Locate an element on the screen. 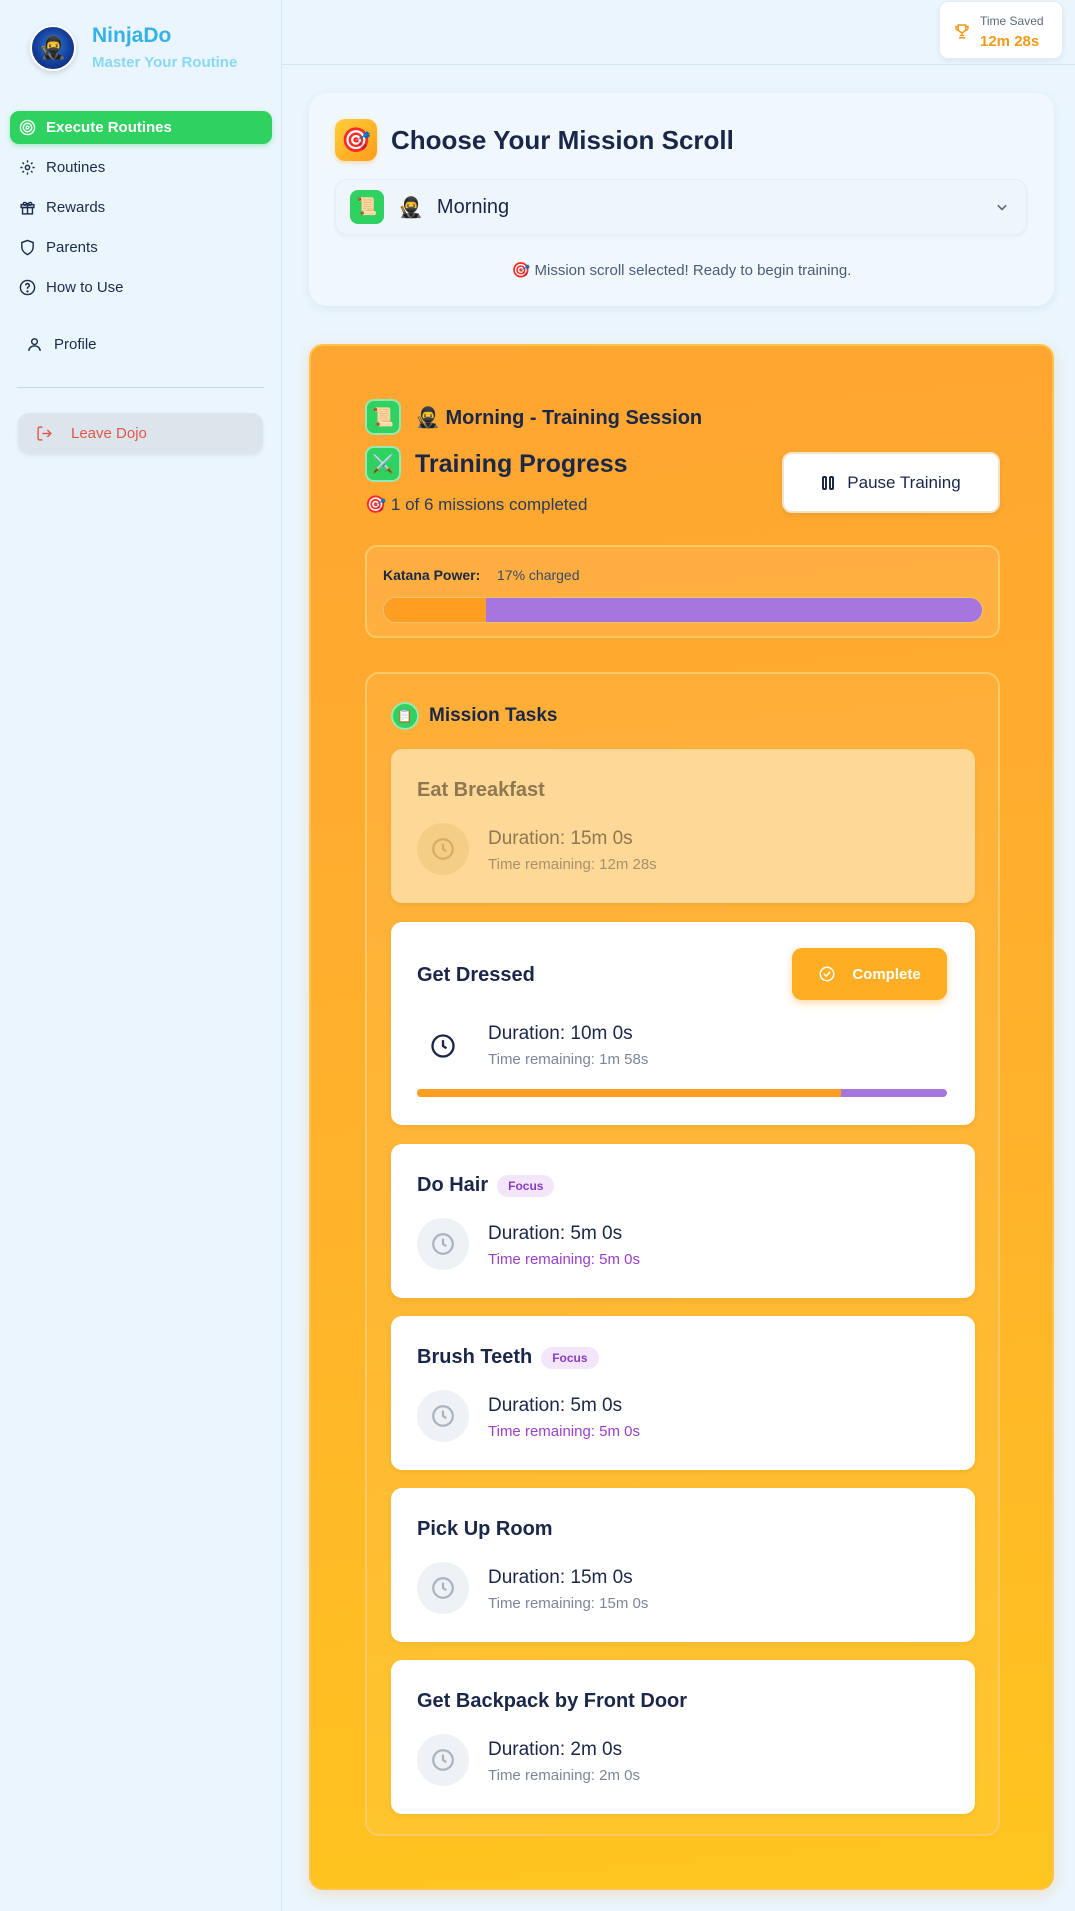 The image size is (1075, 1911). sidebar-divider is located at coordinates (140, 387).